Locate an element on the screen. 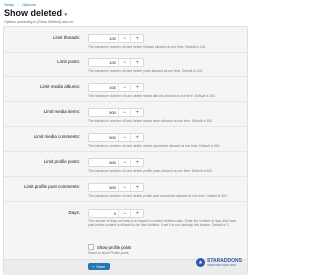 Image resolution: width=320 pixels, height=277 pixels. field-label: Days: is located at coordinates (74, 212).